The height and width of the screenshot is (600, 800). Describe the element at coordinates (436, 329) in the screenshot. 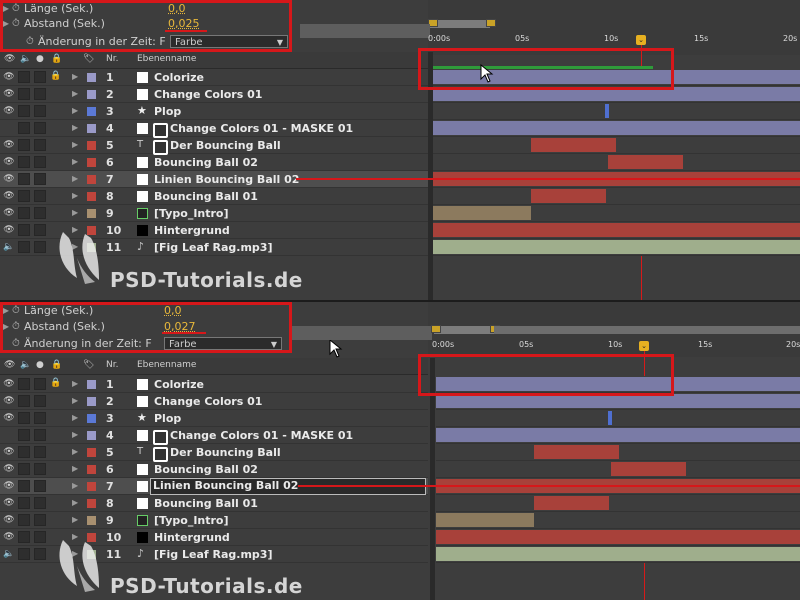

I see `navigator-start-handle` at that location.